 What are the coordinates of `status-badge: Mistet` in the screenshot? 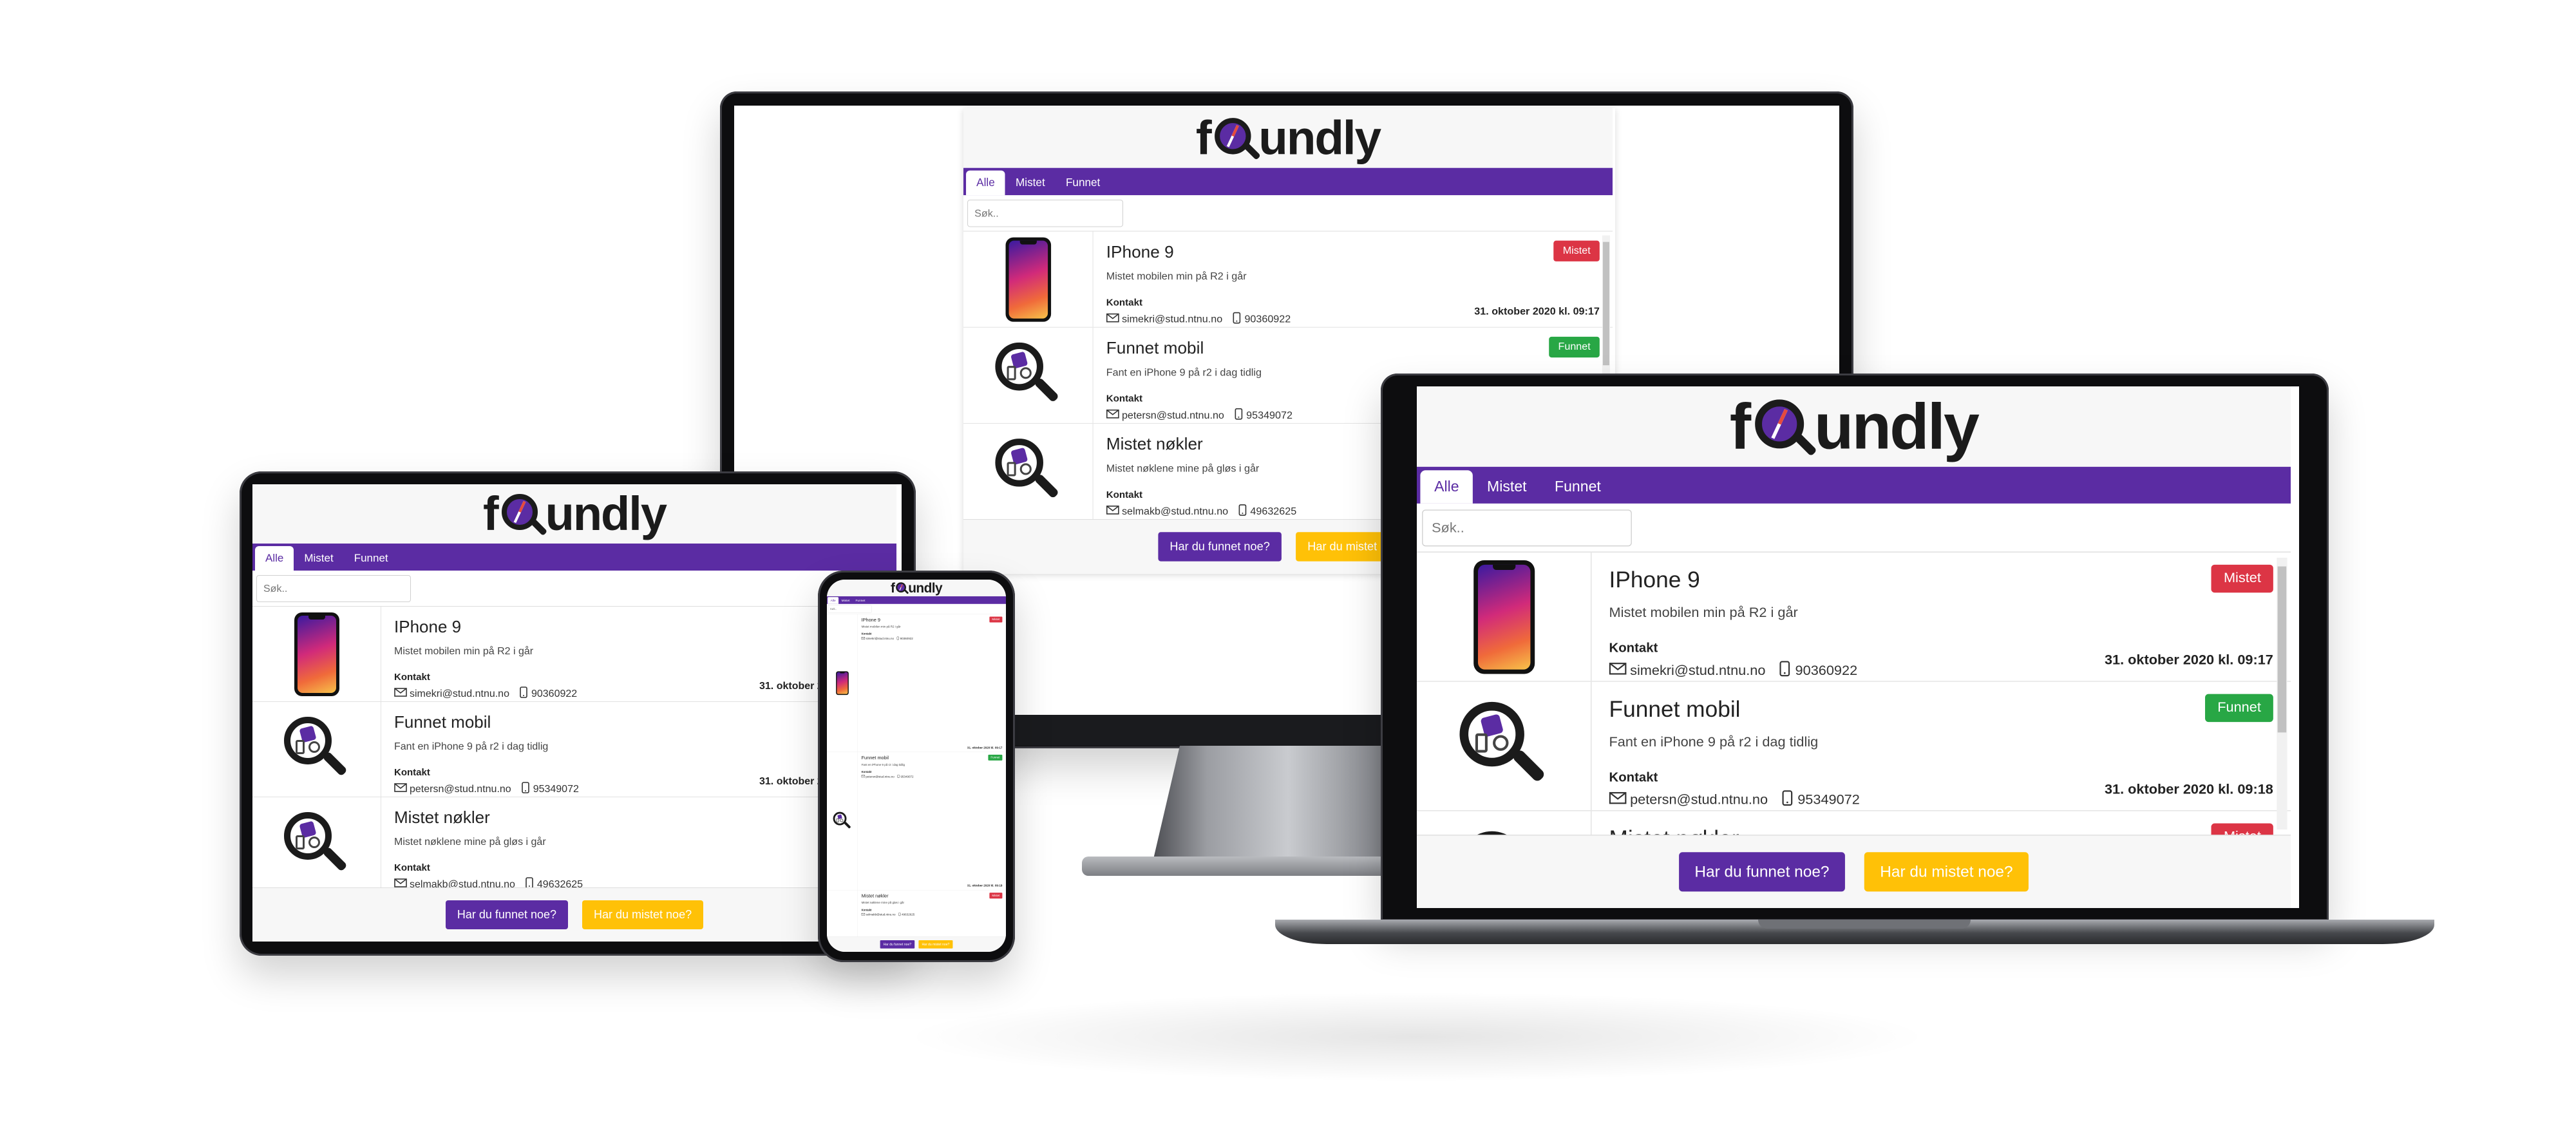 It's located at (996, 619).